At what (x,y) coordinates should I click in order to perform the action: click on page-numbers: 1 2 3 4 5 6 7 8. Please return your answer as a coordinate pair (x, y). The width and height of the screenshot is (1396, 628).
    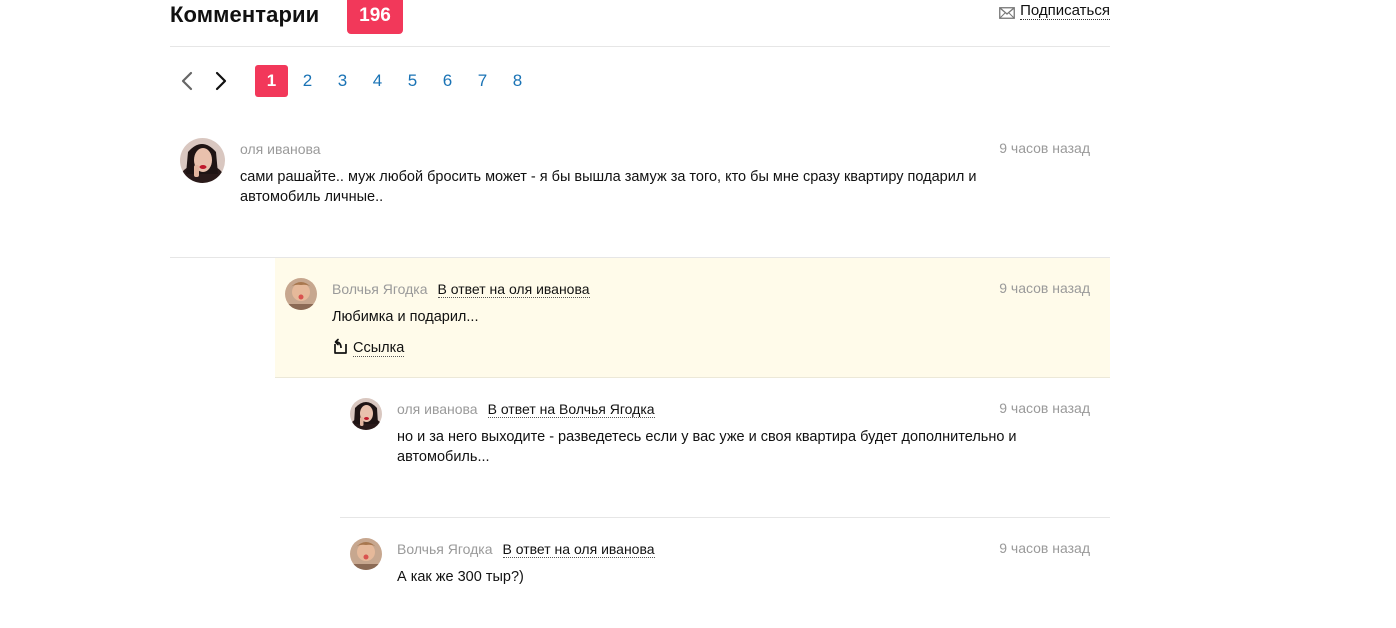
    Looking at the image, I should click on (395, 81).